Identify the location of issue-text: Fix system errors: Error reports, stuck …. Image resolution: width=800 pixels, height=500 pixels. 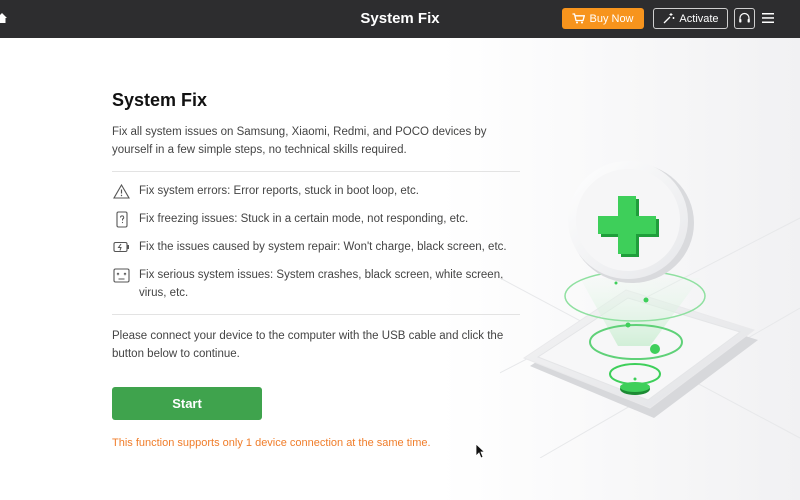
(279, 191).